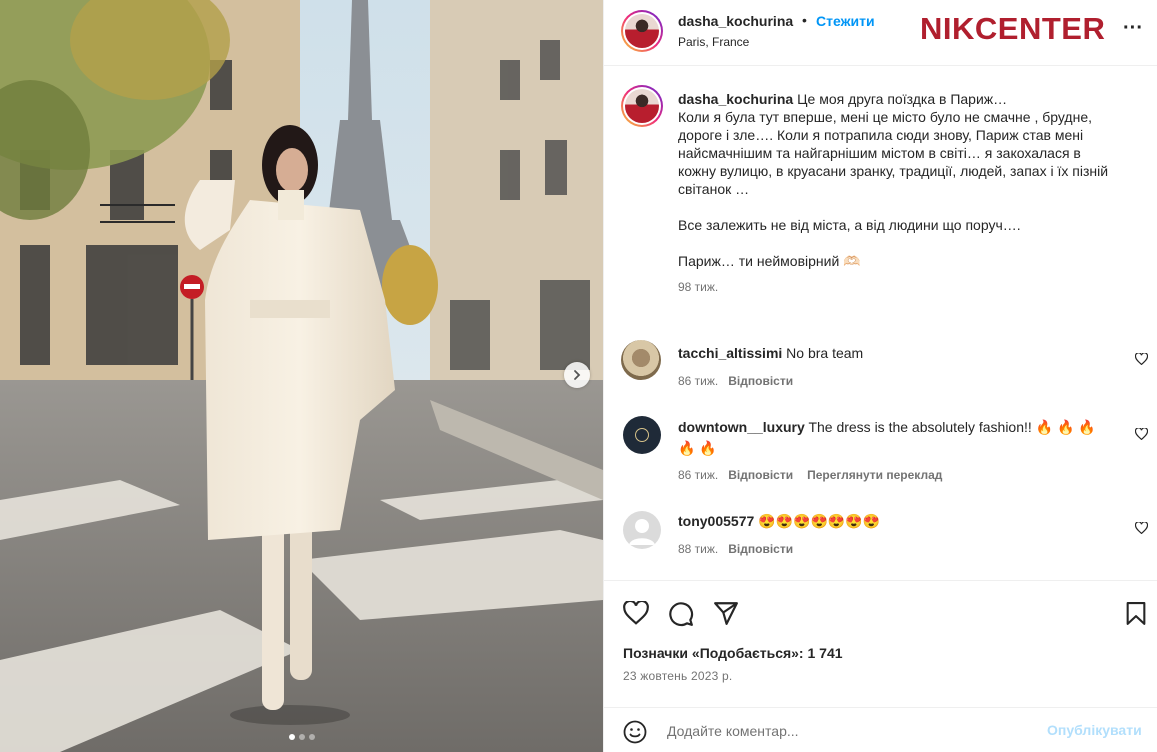 The width and height of the screenshot is (1157, 752). What do you see at coordinates (847, 731) in the screenshot?
I see `comment-input` at bounding box center [847, 731].